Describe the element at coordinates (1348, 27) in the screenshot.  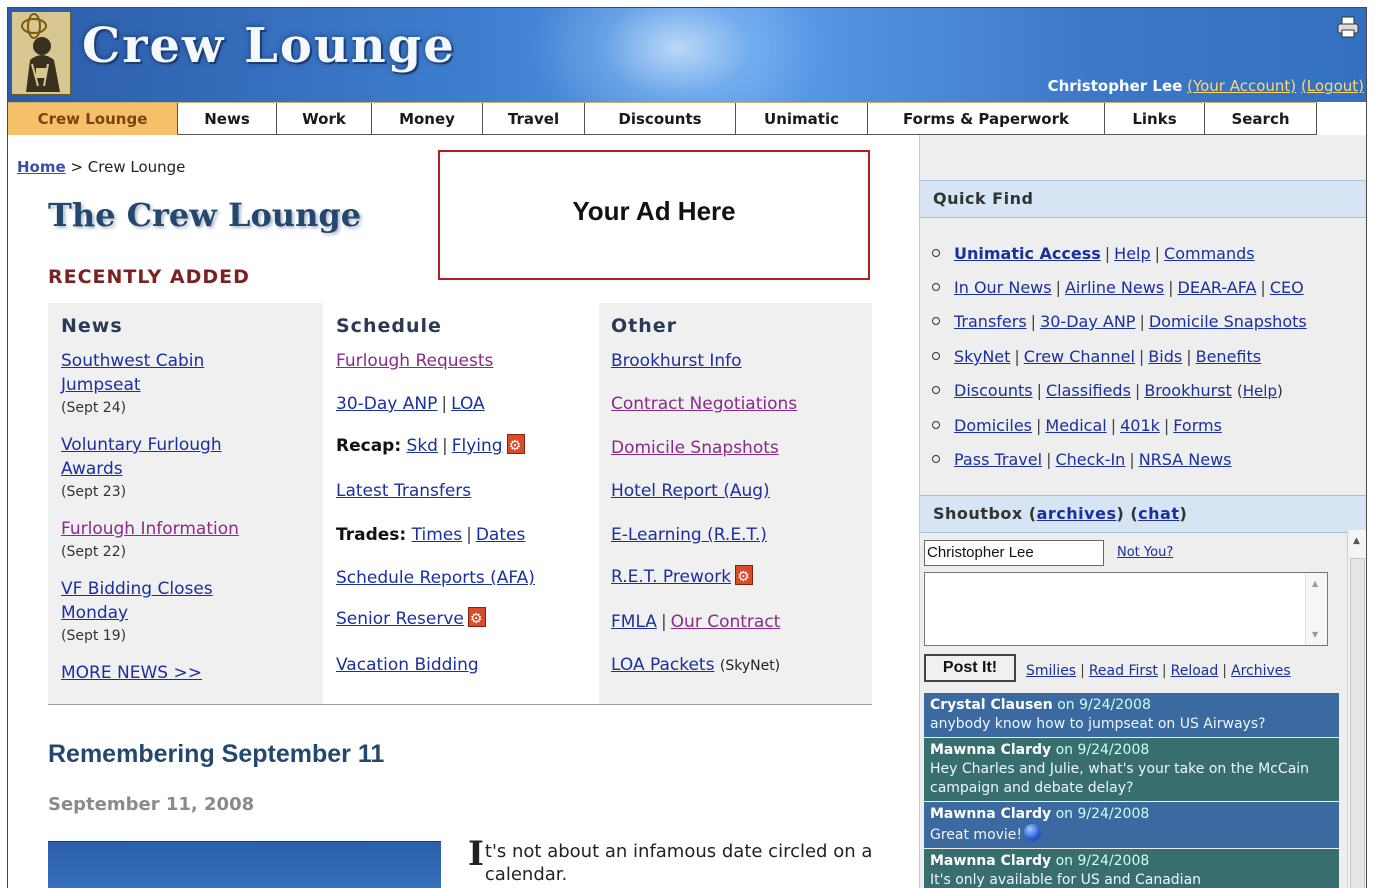
I see `printer-icon` at that location.